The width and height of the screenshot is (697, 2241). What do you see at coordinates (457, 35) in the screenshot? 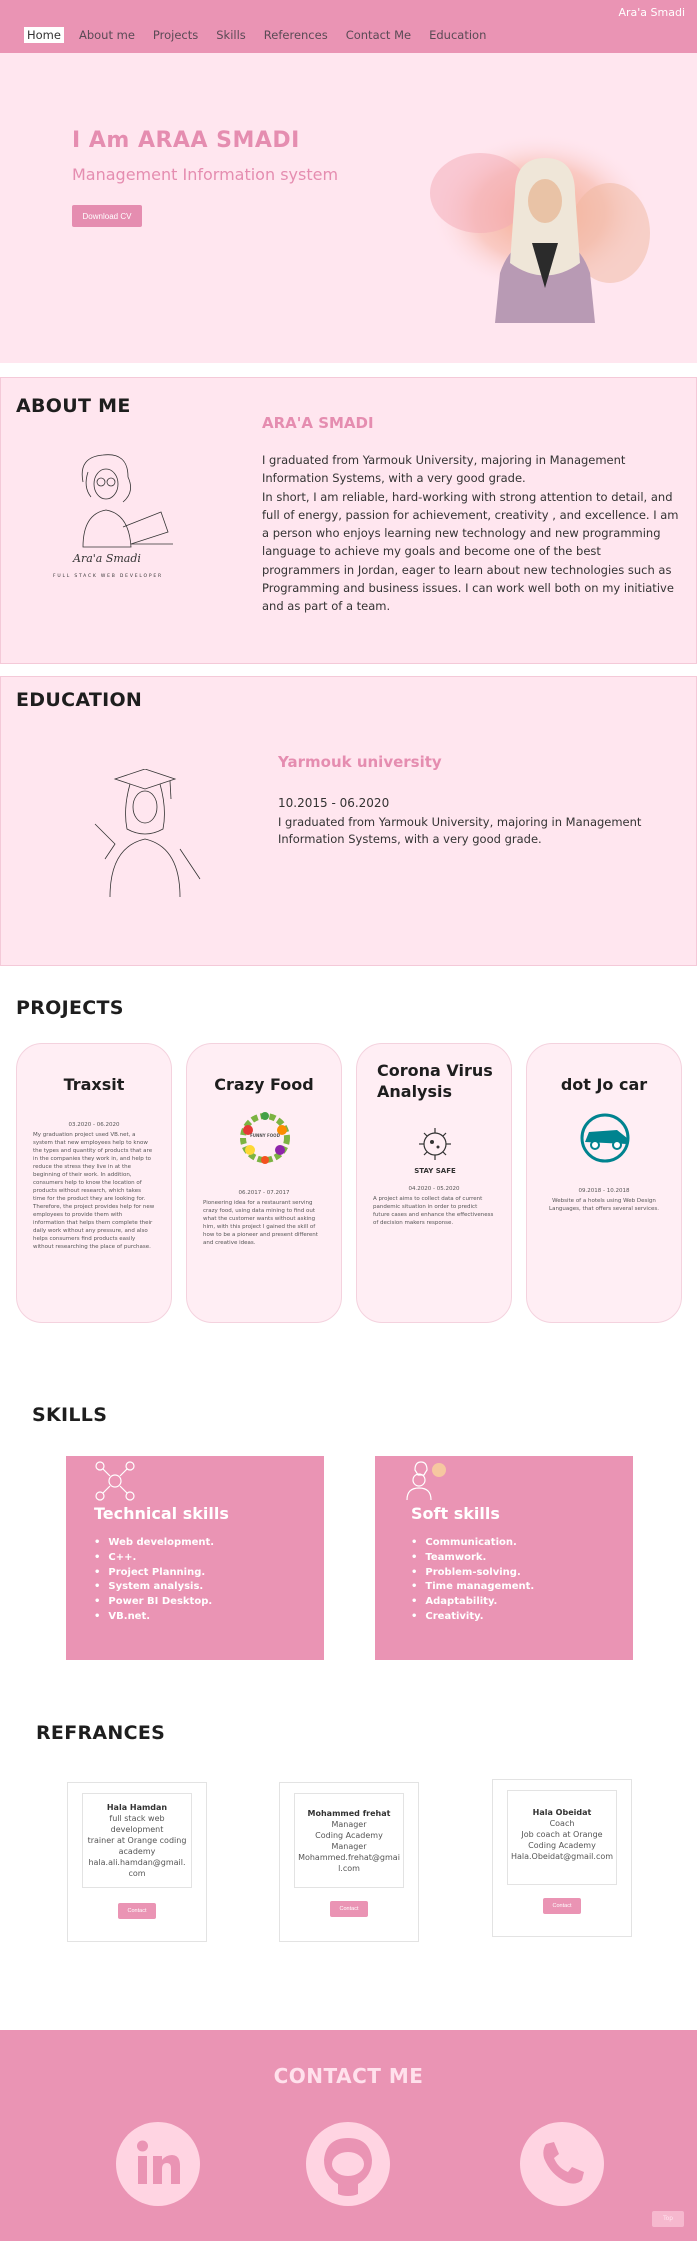
I see `nav-link-education: Education` at bounding box center [457, 35].